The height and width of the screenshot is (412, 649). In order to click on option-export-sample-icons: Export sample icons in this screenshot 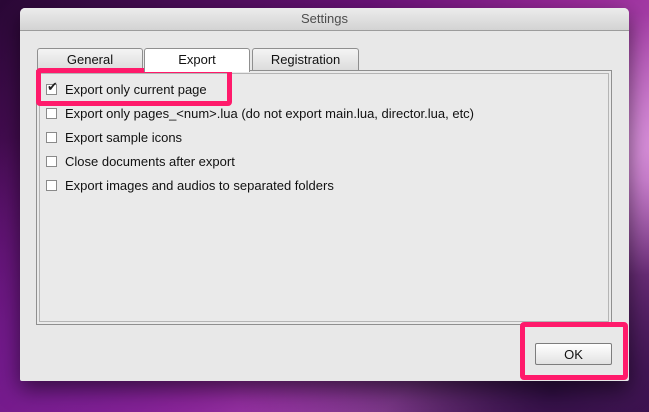, I will do `click(114, 137)`.